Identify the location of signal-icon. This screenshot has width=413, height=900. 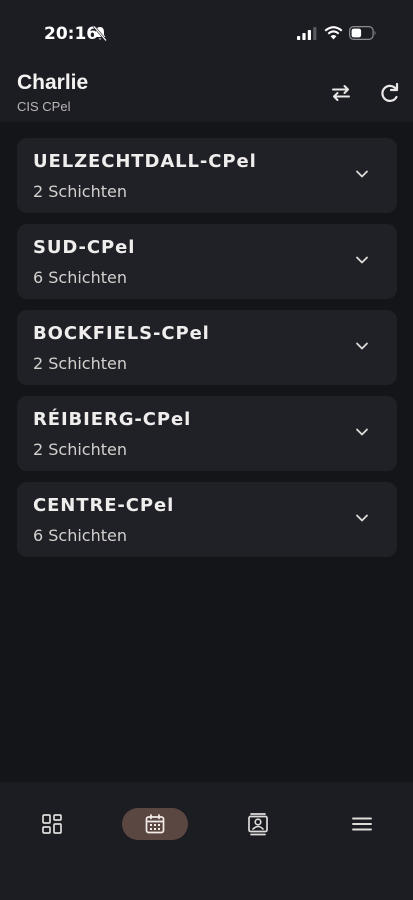
(307, 33).